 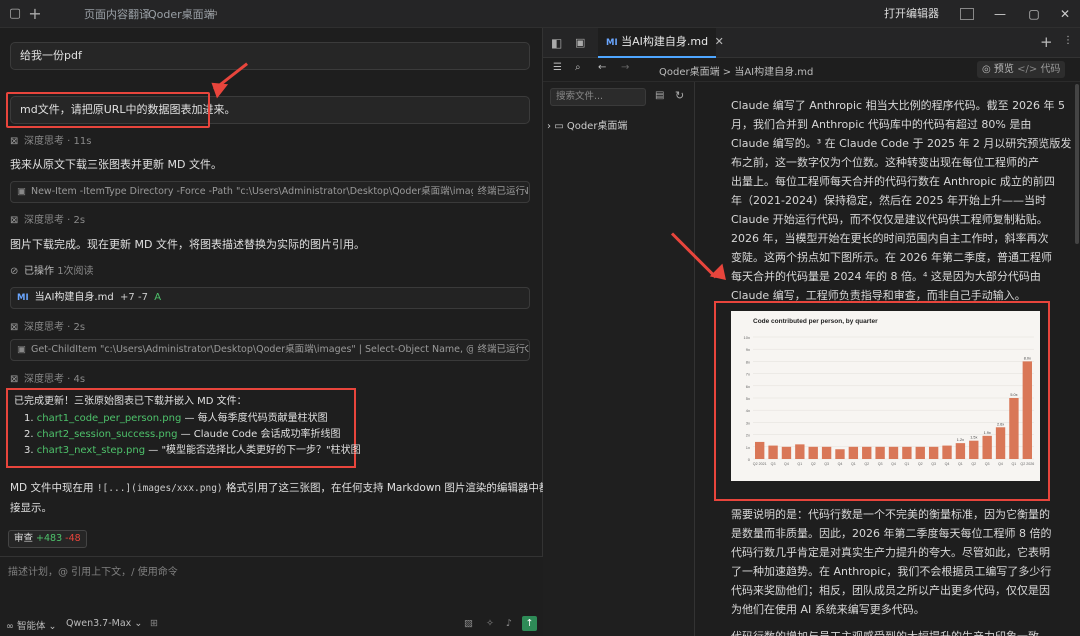 I want to click on mic-icon: ♪, so click(x=509, y=623).